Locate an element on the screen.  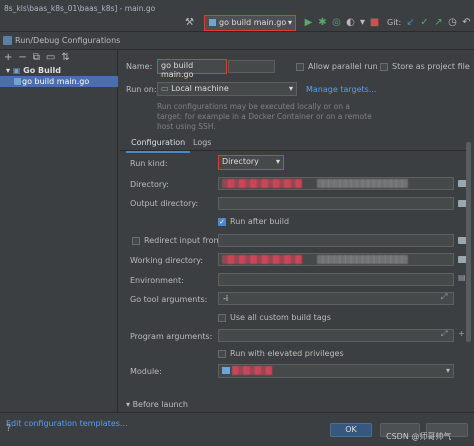
run-config-selector: go build main.go ▾ is located at coordinates (250, 23).